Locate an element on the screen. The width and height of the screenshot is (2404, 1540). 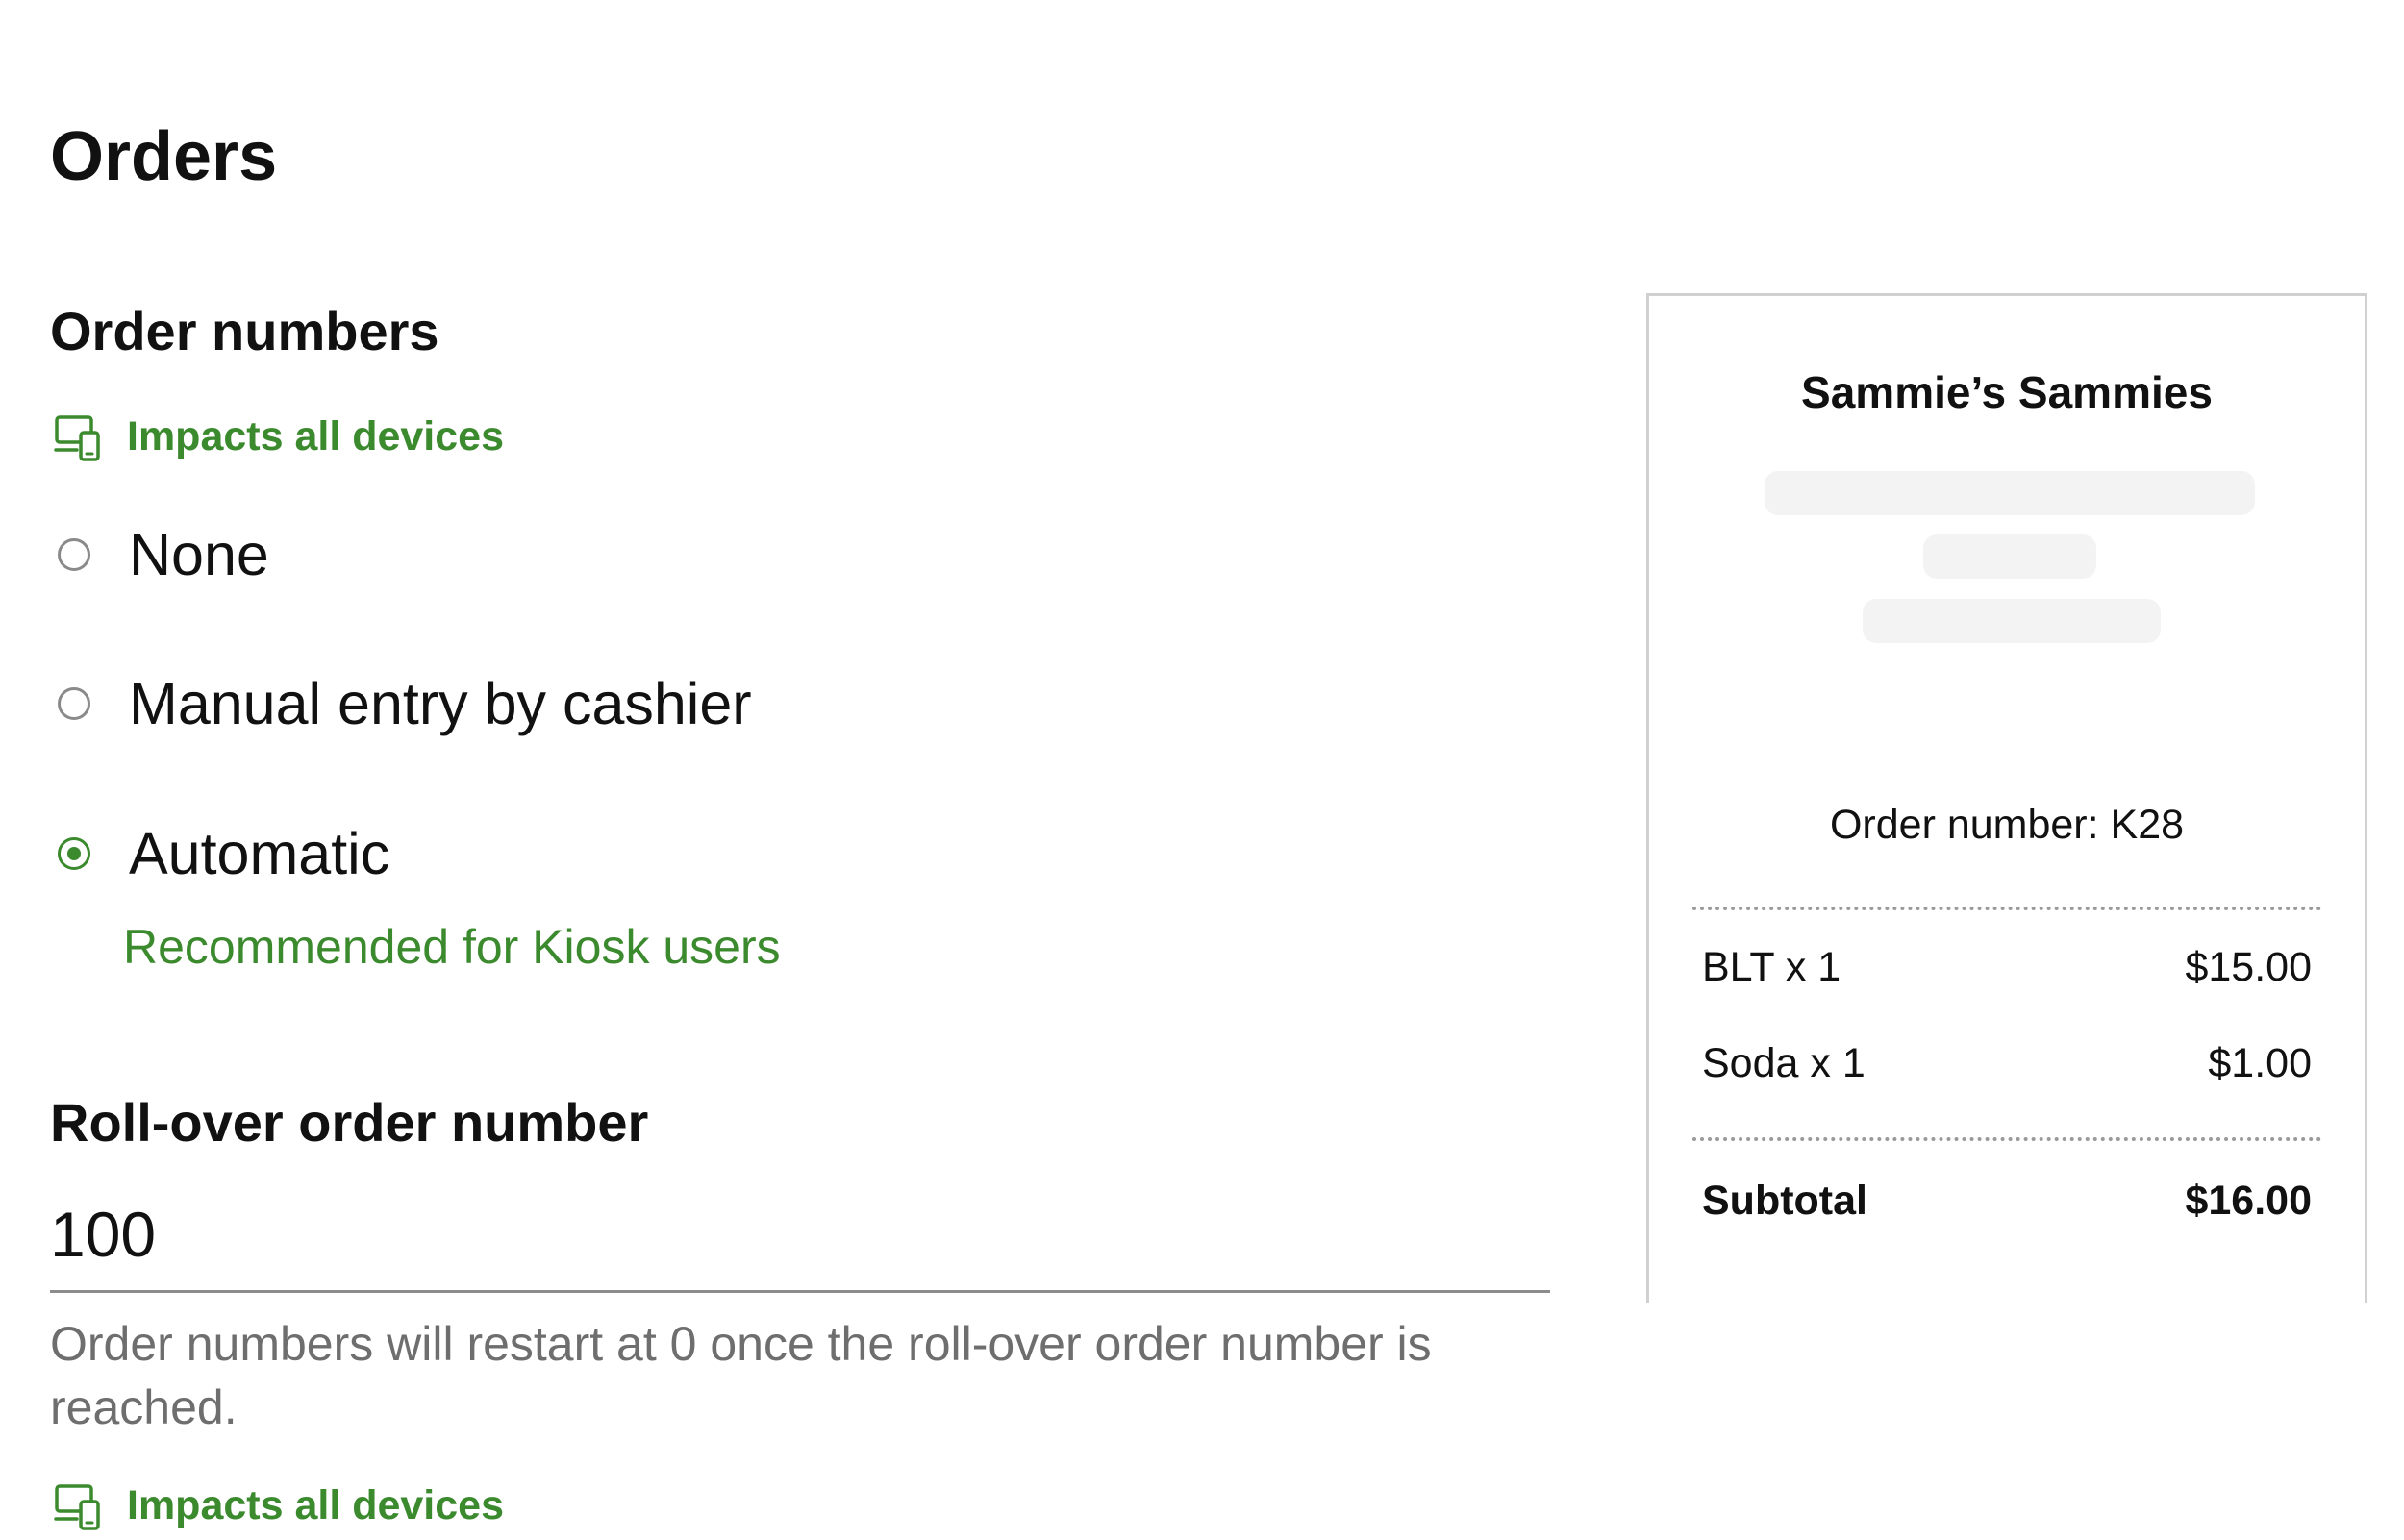
radio-option-manual: Manual entry by cashier is located at coordinates (401, 703).